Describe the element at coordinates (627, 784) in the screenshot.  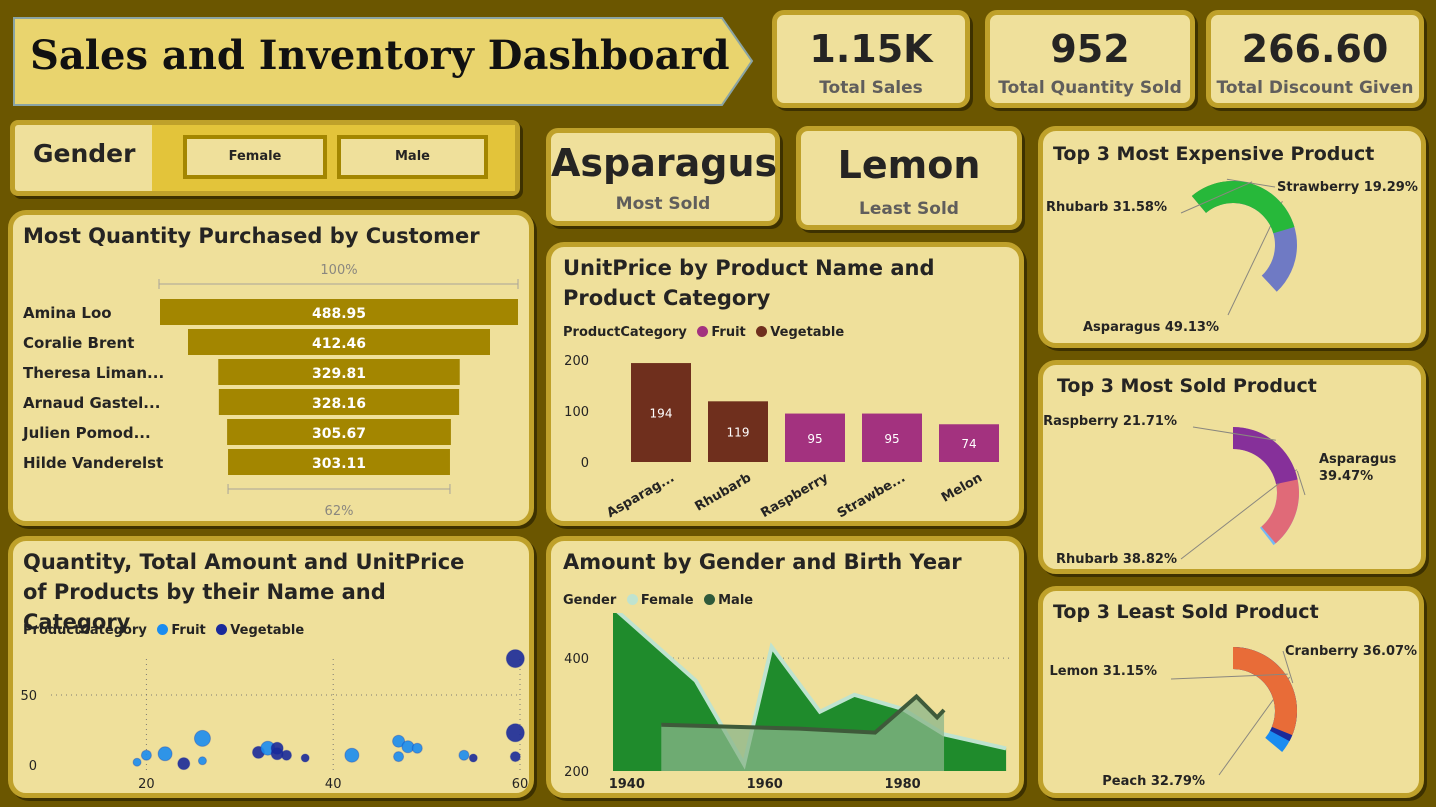
I see `x-tick-label: 1940` at that location.